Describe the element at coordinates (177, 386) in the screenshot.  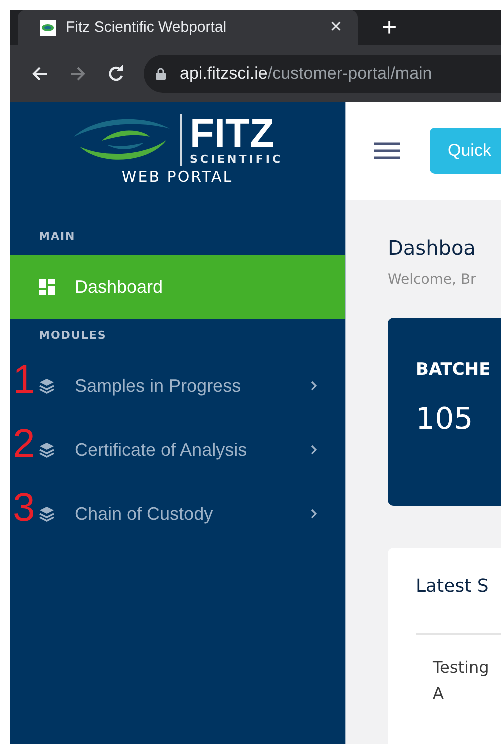
I see `sidebar-item: 1 Samples in Progress` at that location.